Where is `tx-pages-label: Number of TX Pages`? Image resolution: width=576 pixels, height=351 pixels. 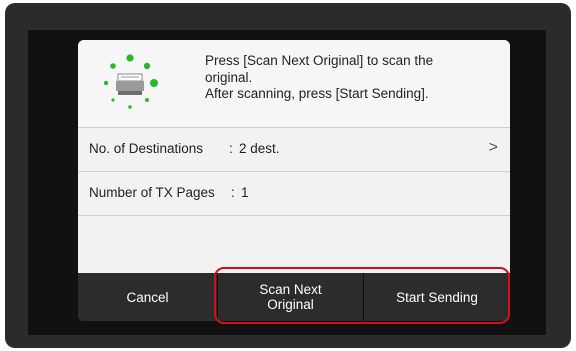
tx-pages-label: Number of TX Pages is located at coordinates (152, 192).